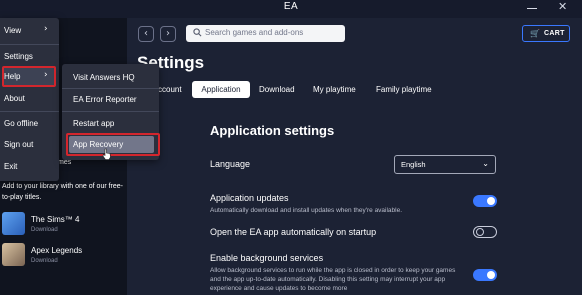 The width and height of the screenshot is (582, 295). Describe the element at coordinates (554, 33) in the screenshot. I see `cart-label: CART` at that location.